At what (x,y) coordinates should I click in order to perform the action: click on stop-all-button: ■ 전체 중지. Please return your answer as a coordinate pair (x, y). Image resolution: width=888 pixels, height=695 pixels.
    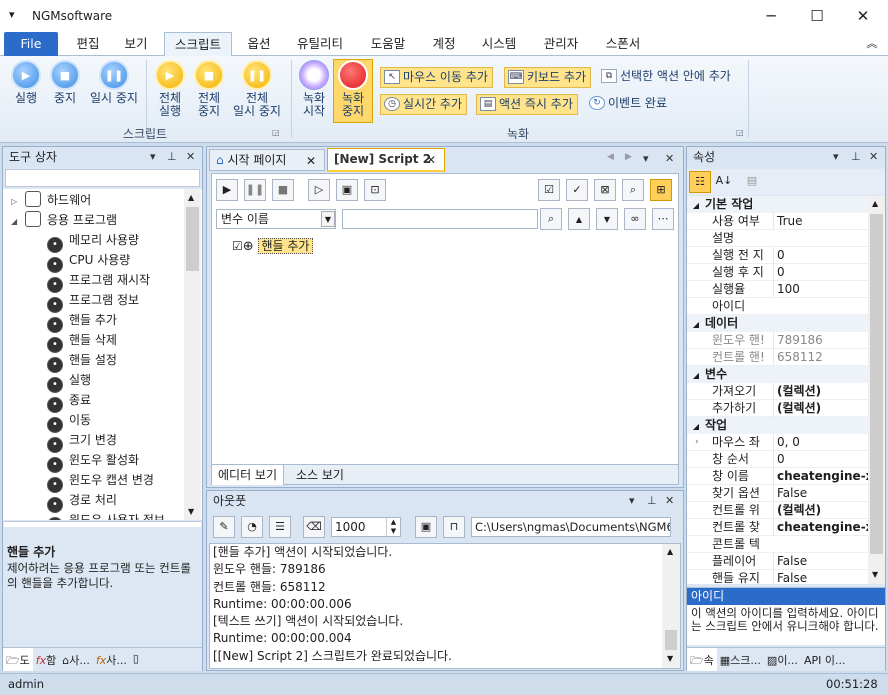
    Looking at the image, I should click on (209, 89).